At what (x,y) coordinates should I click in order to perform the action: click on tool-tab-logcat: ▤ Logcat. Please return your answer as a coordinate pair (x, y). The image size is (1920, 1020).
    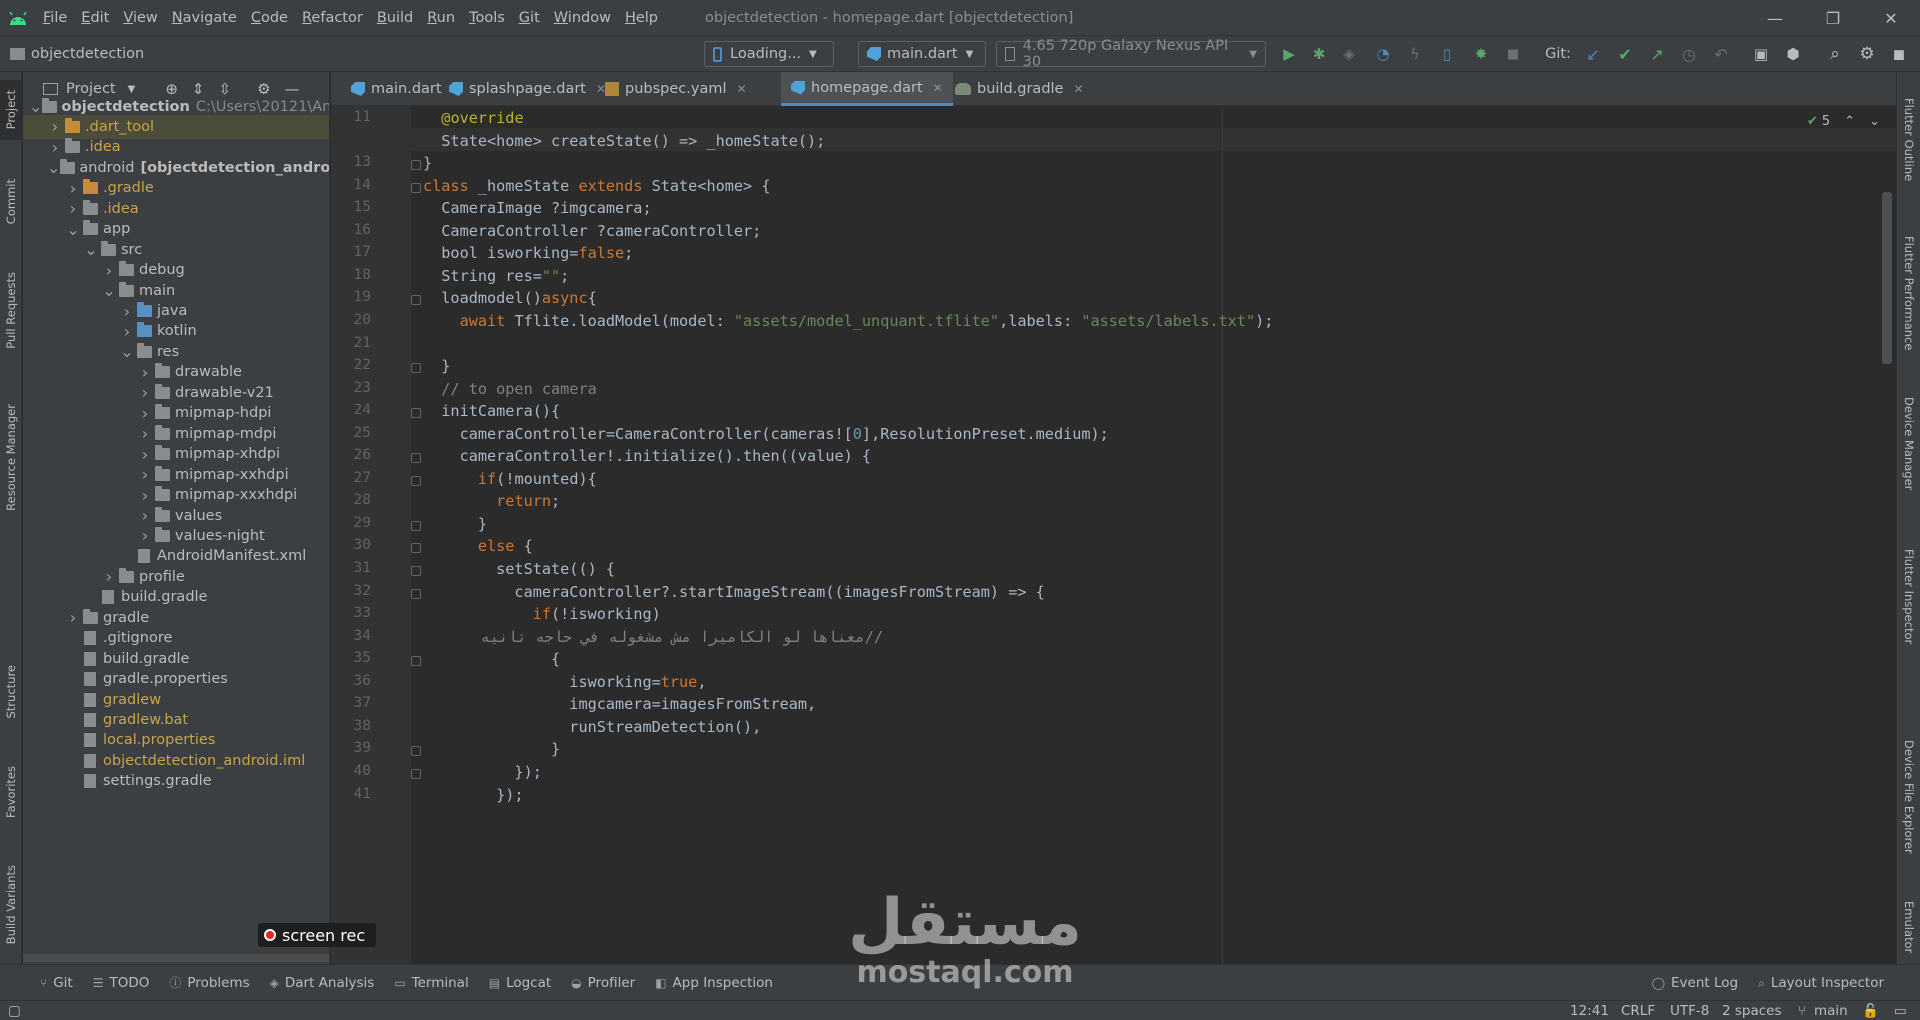
    Looking at the image, I should click on (520, 982).